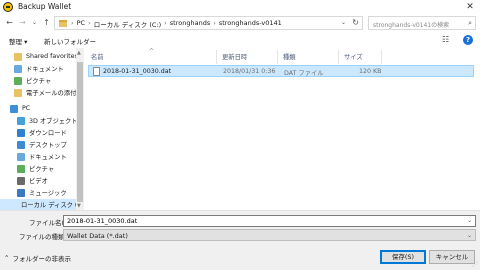  I want to click on nav-item-pictures: ピクチャ, so click(32, 80).